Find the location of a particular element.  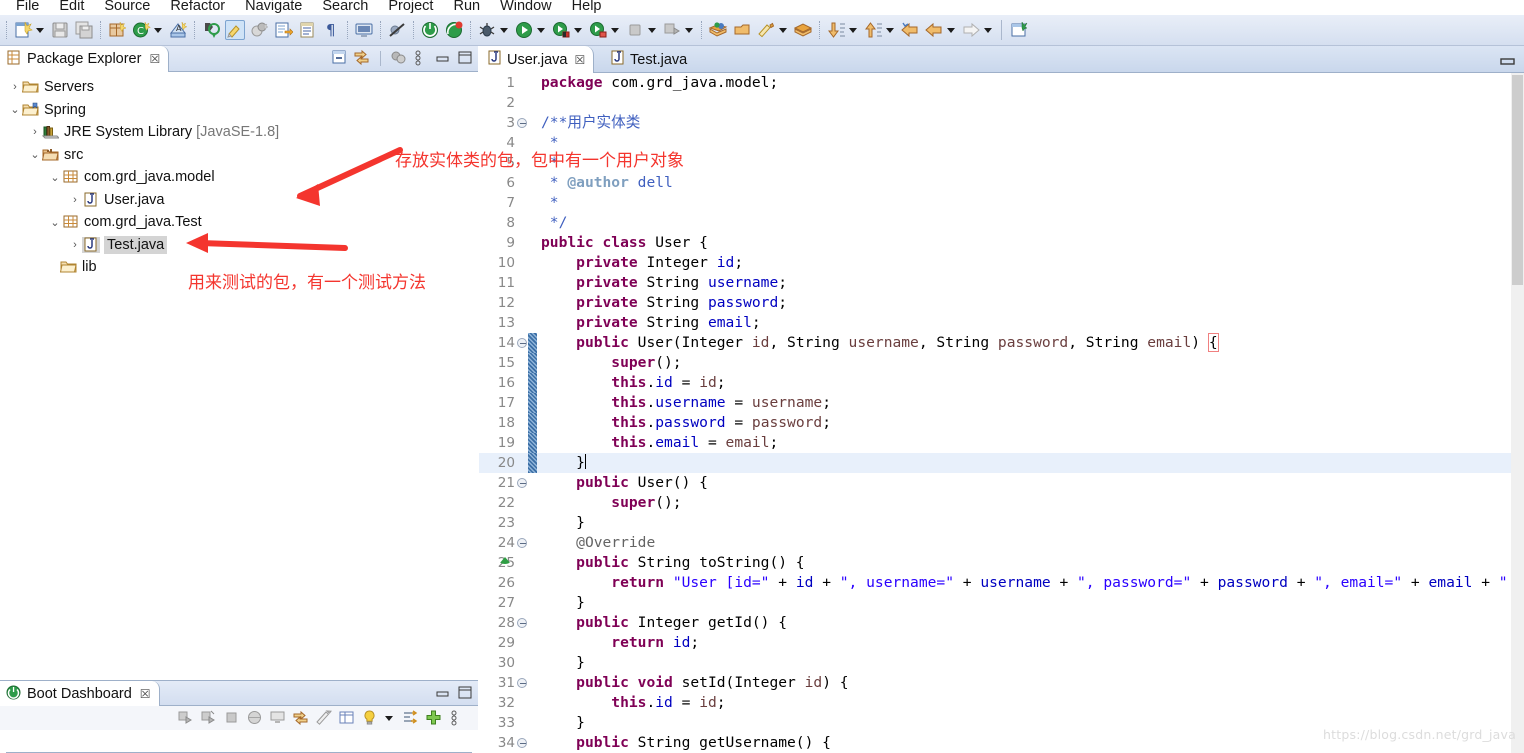

run-dropdown-arrow is located at coordinates (541, 30).